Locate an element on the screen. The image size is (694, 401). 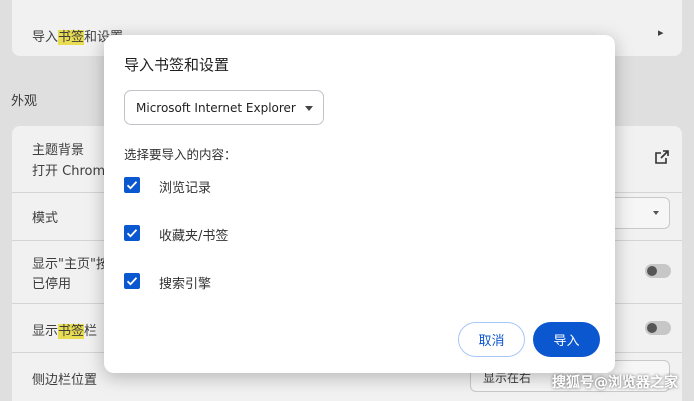
search-engine-label: 搜索引擎 is located at coordinates (185, 284).